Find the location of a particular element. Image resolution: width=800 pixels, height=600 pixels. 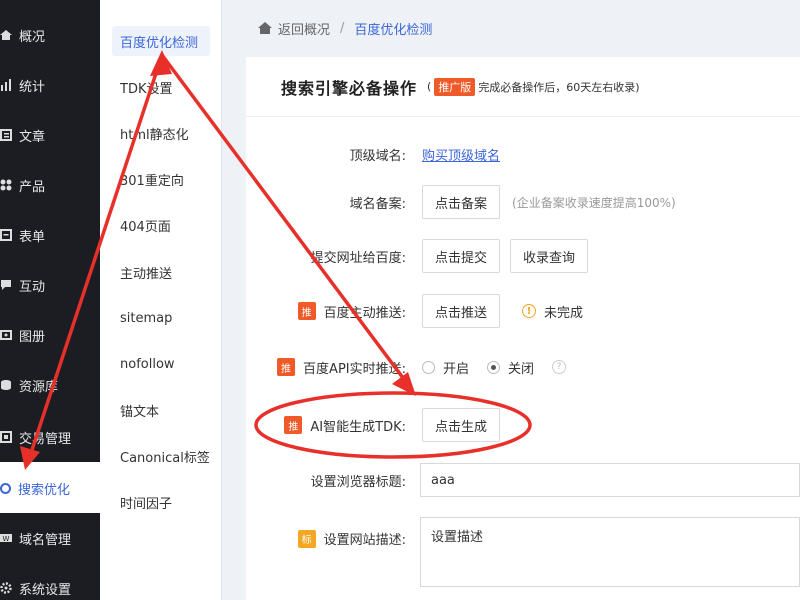

submenu-301: 301重定向 is located at coordinates (148, 179).